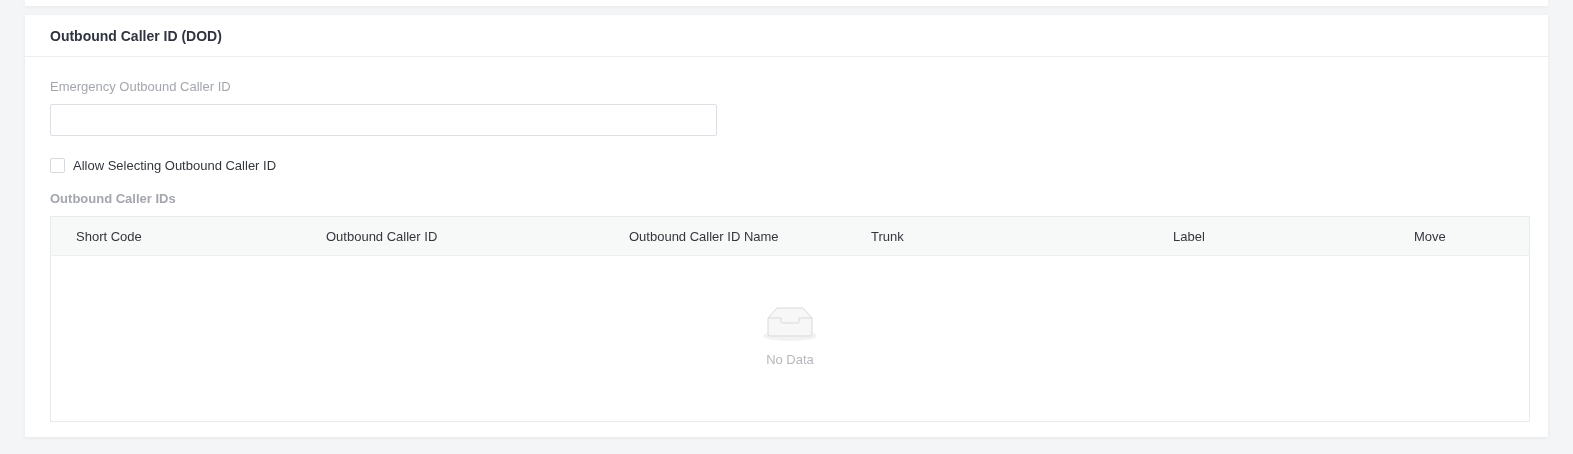 The height and width of the screenshot is (454, 1573). What do you see at coordinates (109, 236) in the screenshot?
I see `column-header: Short Code` at bounding box center [109, 236].